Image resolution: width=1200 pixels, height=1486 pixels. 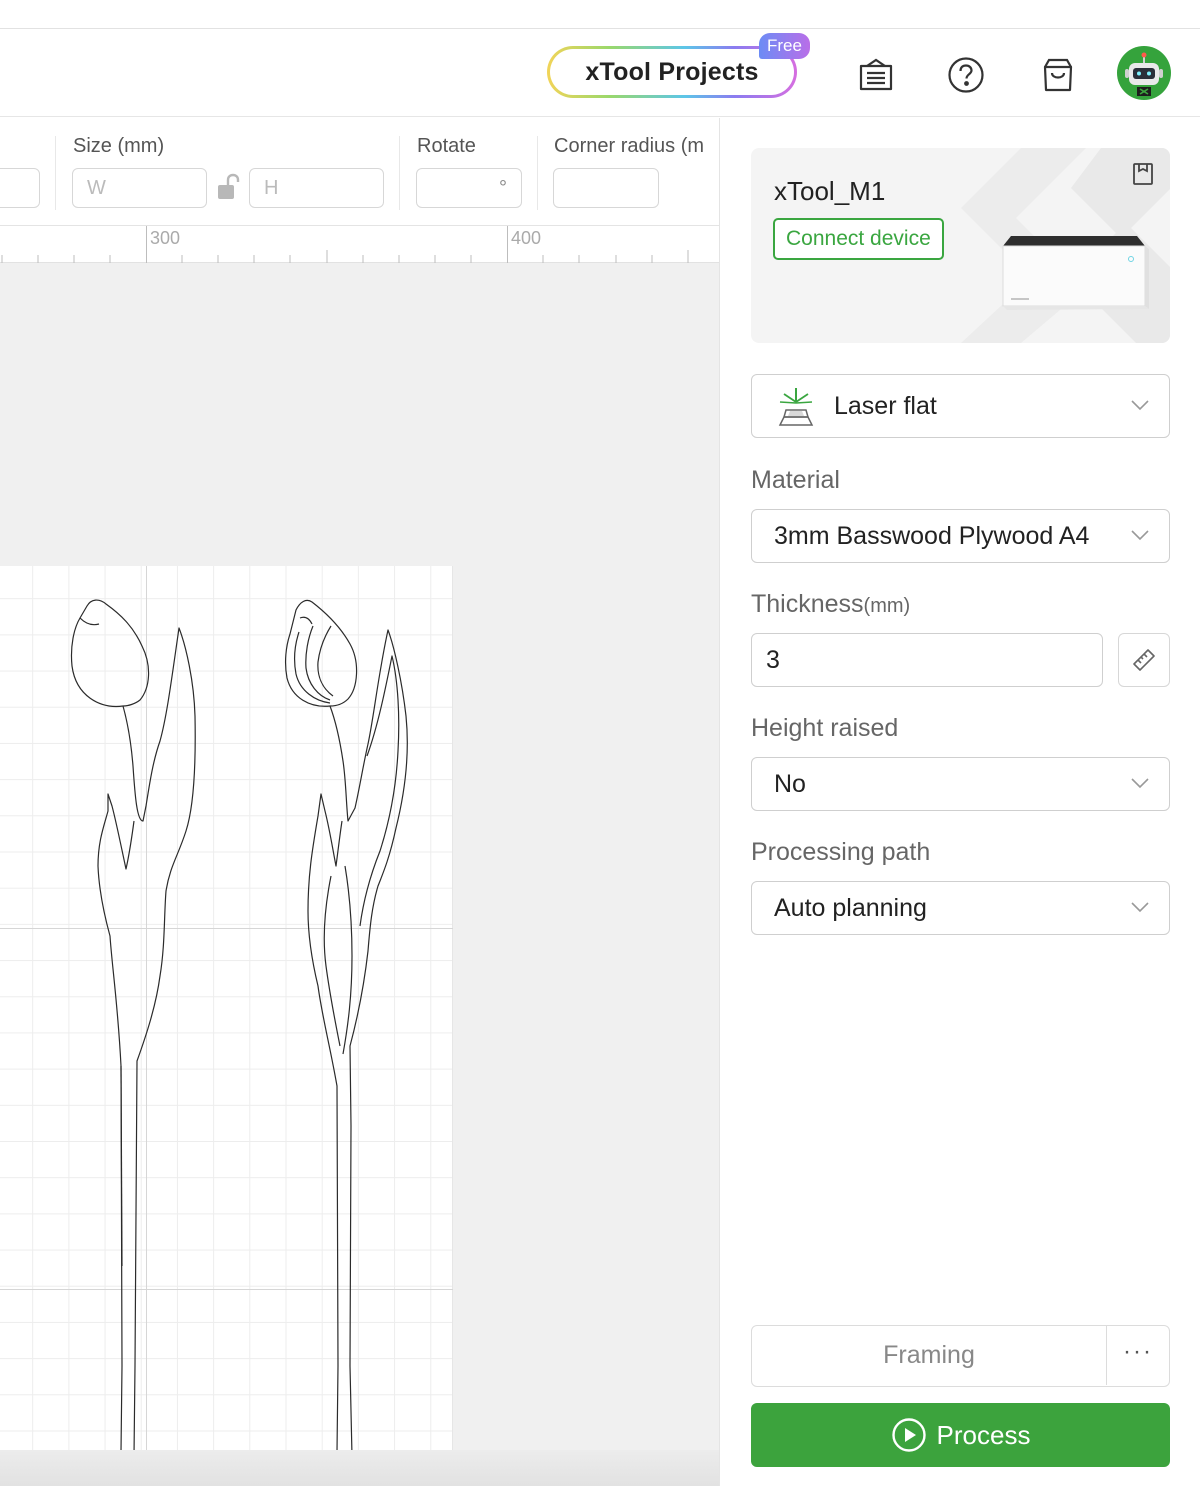 What do you see at coordinates (359, 1468) in the screenshot?
I see `canvas-bottom-bar` at bounding box center [359, 1468].